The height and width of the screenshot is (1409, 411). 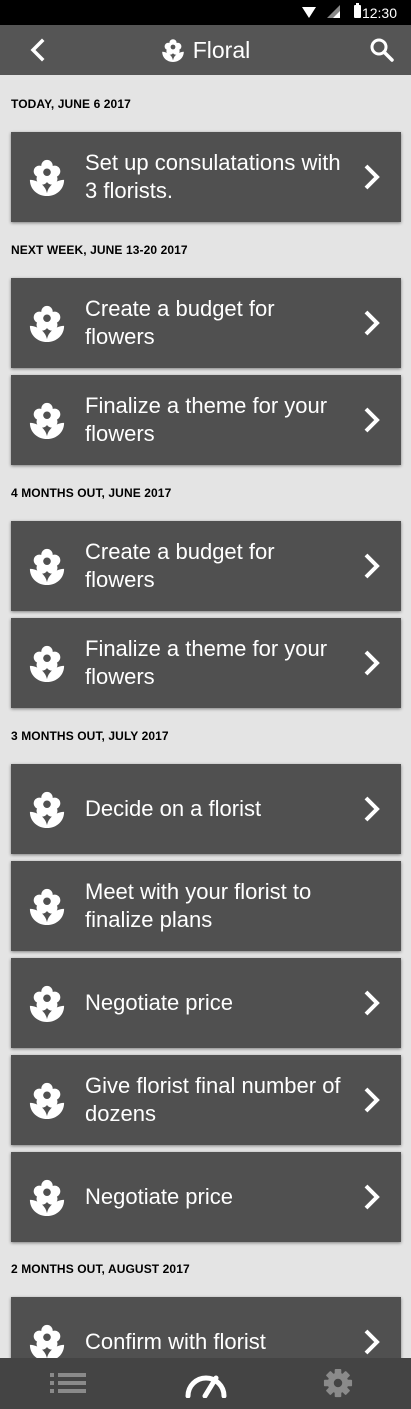 I want to click on list-icon, so click(x=68, y=1383).